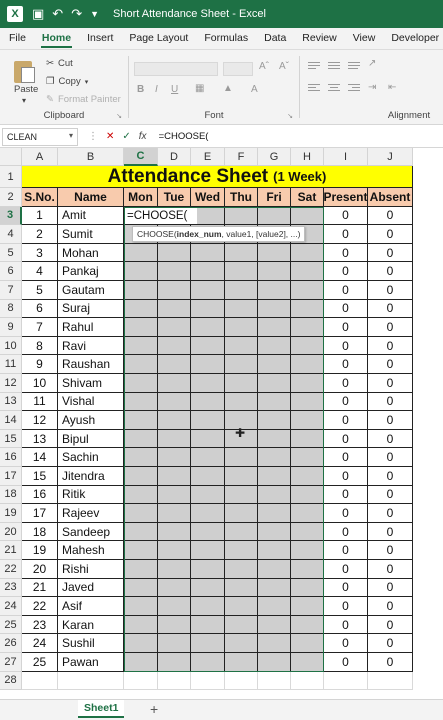 This screenshot has height=720, width=443. I want to click on column-header-i: I, so click(346, 157).